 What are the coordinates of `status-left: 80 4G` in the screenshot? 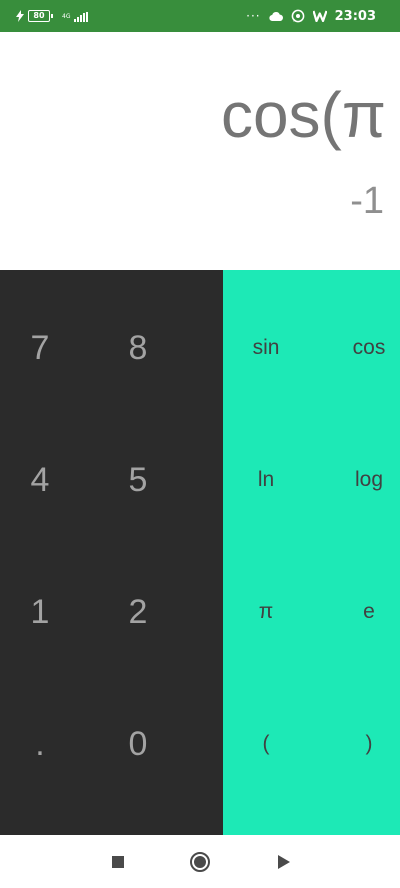 It's located at (52, 16).